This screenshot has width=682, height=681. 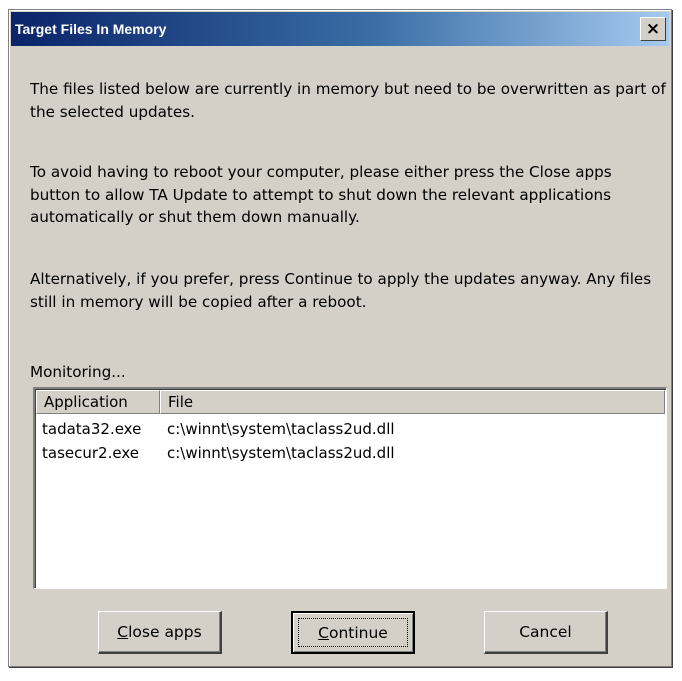 I want to click on cancel-label: Cancel, so click(x=545, y=632).